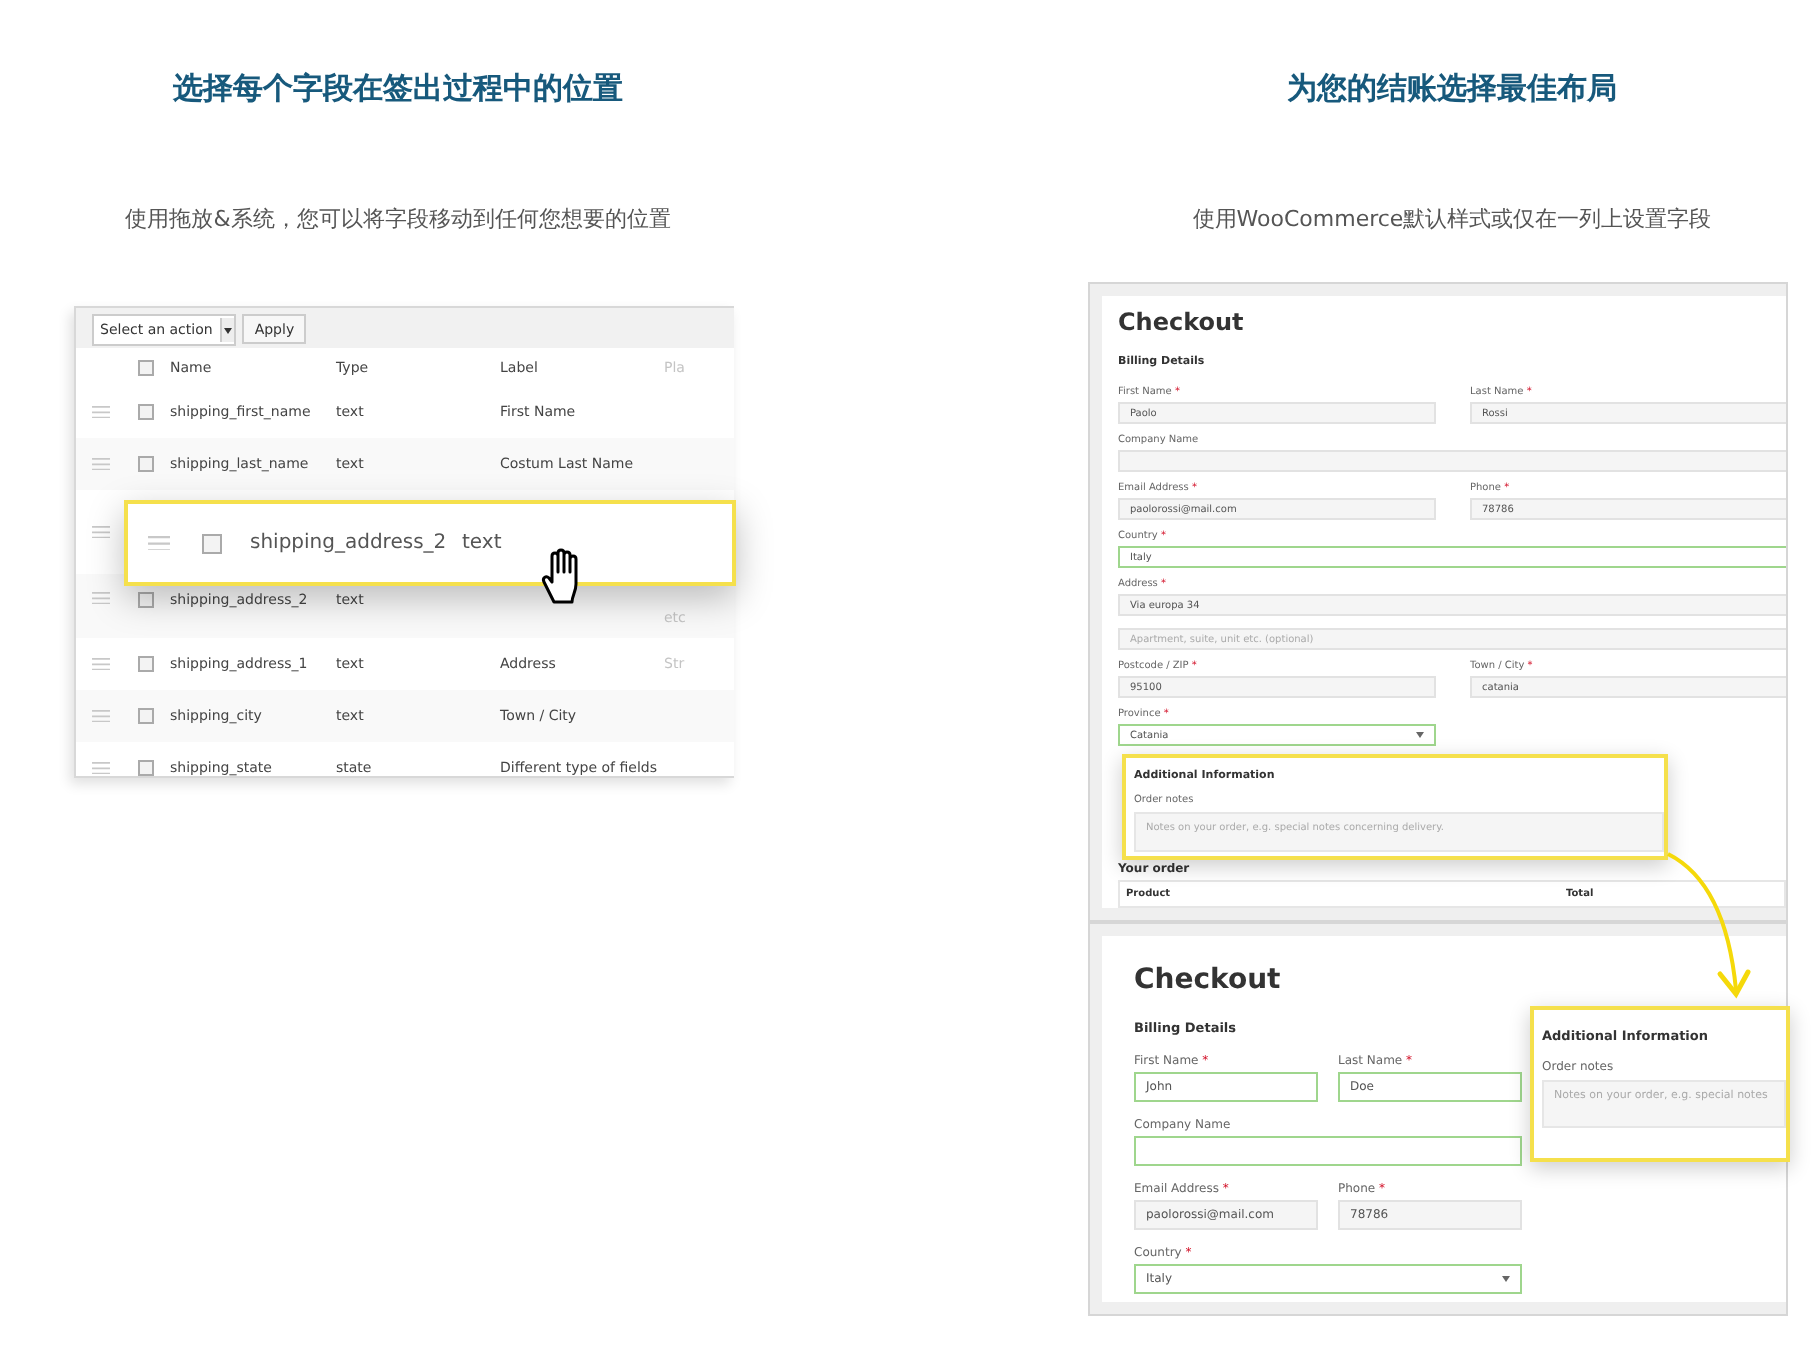 This screenshot has height=1352, width=1820. What do you see at coordinates (482, 543) in the screenshot?
I see `table-cell: text` at bounding box center [482, 543].